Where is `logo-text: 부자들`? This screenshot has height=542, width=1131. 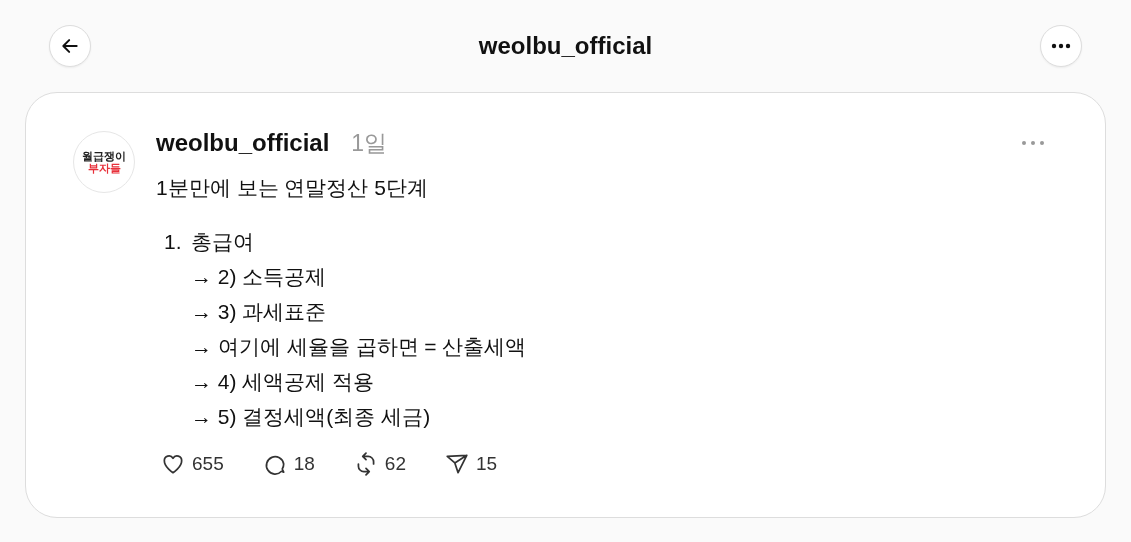 logo-text: 부자들 is located at coordinates (104, 168).